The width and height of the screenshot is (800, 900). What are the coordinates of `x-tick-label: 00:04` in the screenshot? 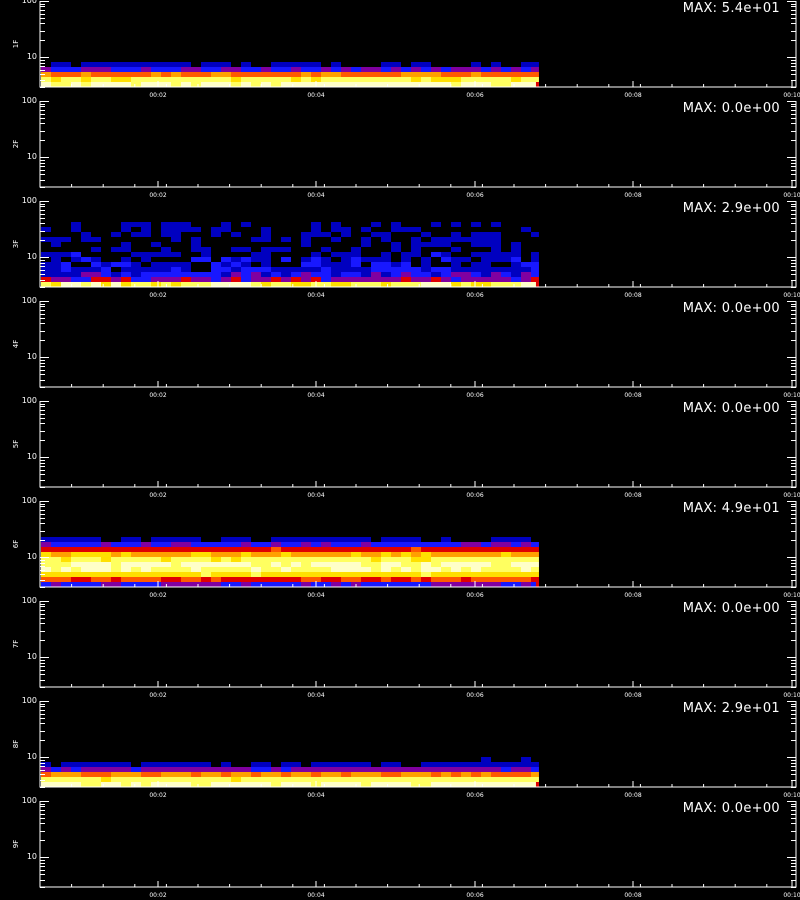 It's located at (316, 795).